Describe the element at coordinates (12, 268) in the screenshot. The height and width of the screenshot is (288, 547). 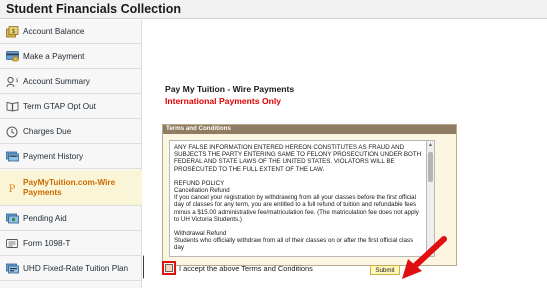
I see `tuition-plan-icon` at that location.